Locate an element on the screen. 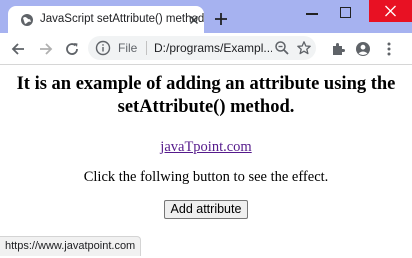 The width and height of the screenshot is (412, 258). close-tab-icon is located at coordinates (194, 20).